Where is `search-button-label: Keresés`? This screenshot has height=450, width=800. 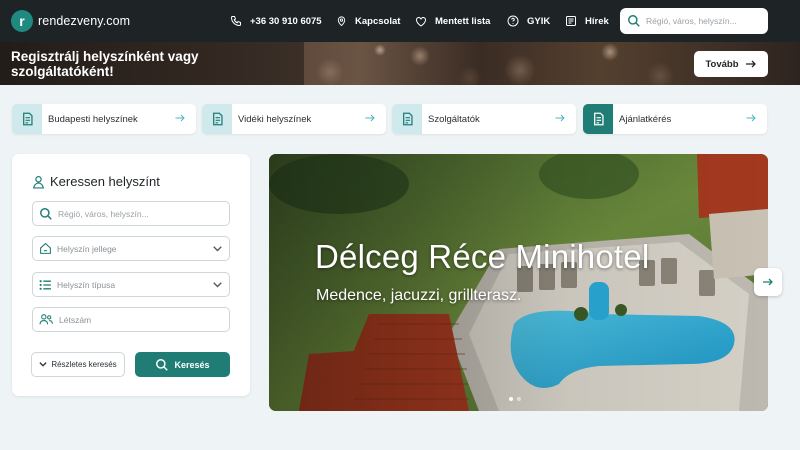 search-button-label: Keresés is located at coordinates (192, 364).